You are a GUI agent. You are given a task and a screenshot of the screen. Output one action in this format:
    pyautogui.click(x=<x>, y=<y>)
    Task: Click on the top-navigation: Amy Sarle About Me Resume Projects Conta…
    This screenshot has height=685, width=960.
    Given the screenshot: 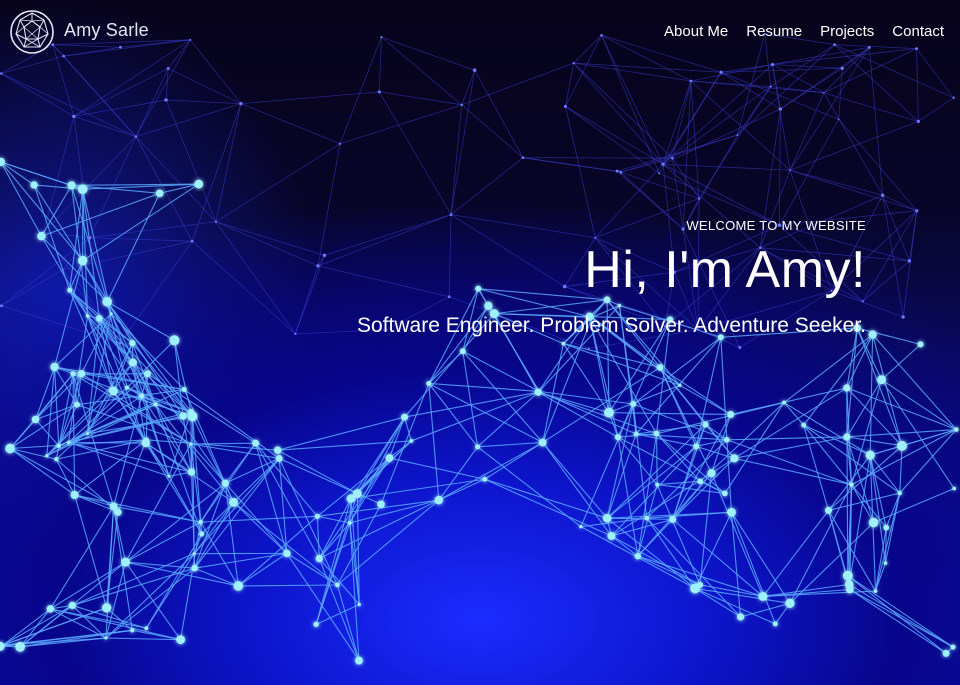 What is the action you would take?
    pyautogui.click(x=480, y=32)
    